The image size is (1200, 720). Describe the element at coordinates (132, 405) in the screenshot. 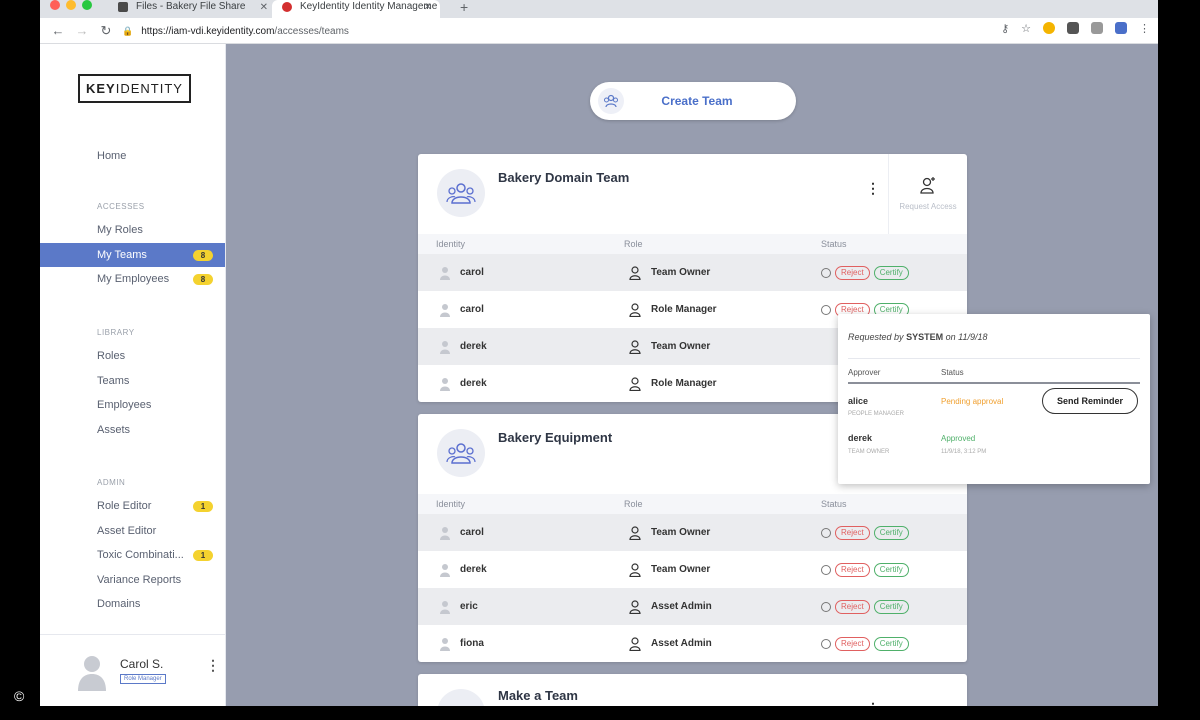

I see `sidebar-item-employees: Employees` at that location.